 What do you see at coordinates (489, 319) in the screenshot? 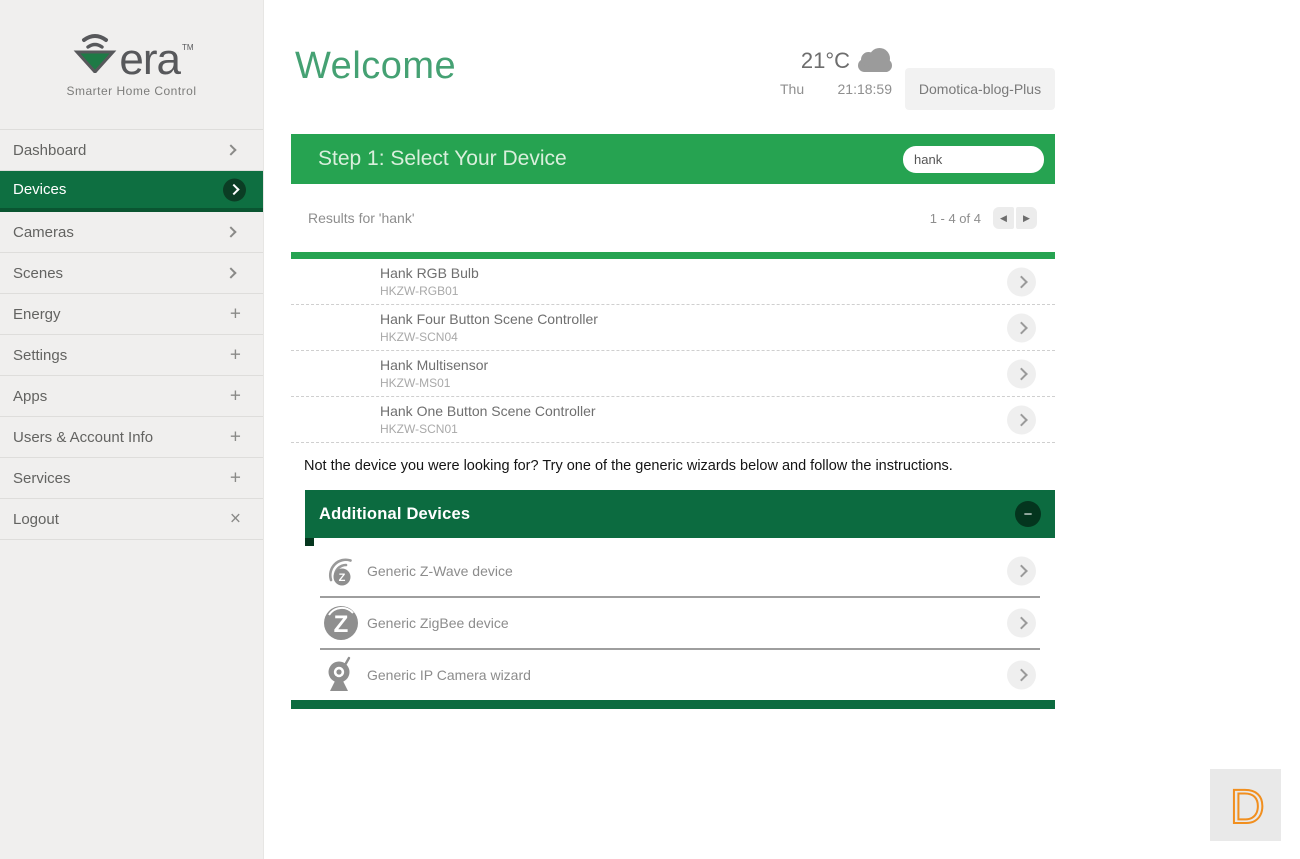
I see `device-name: Hank Four Button Scene Controller` at bounding box center [489, 319].